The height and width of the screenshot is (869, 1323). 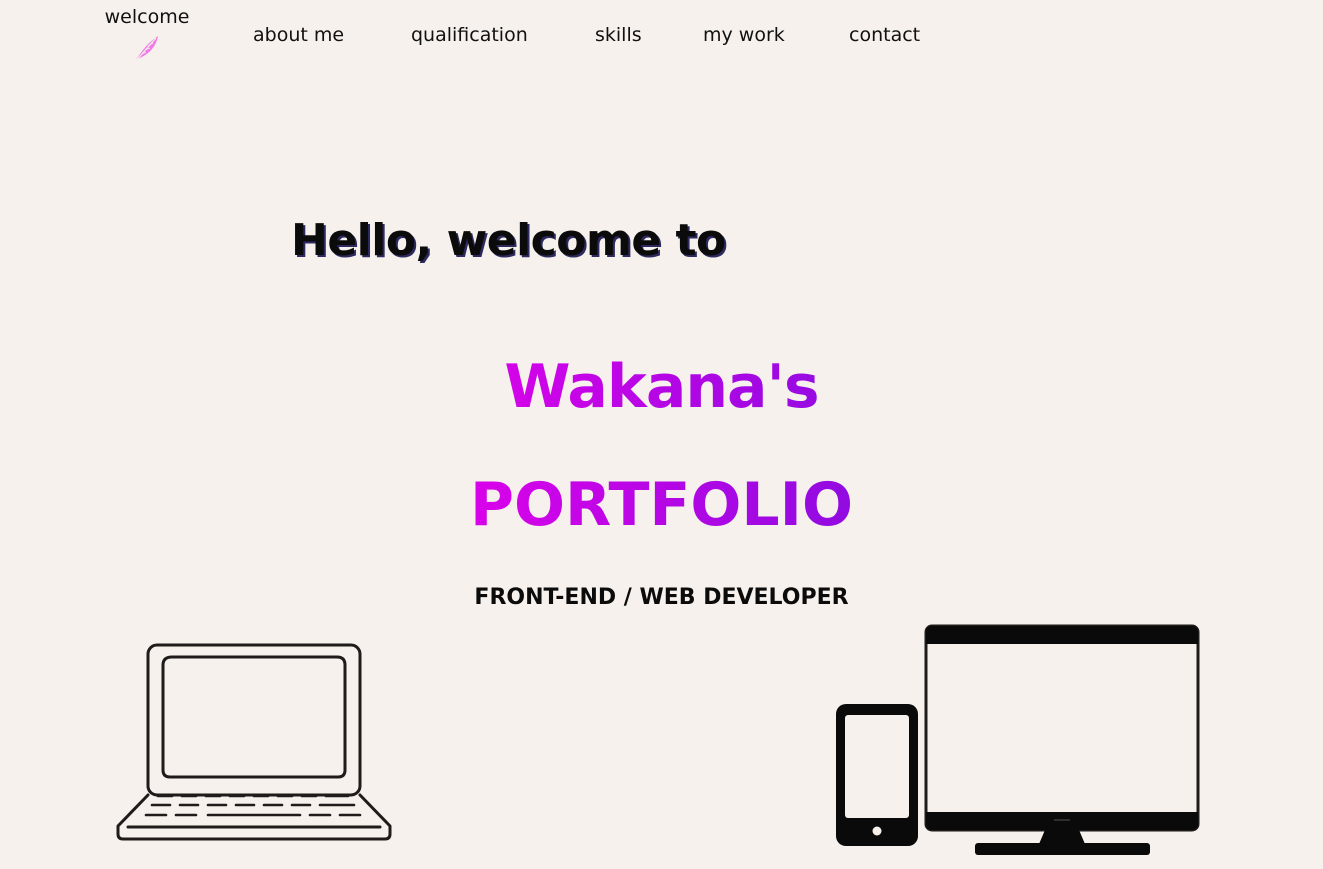 I want to click on hero-name: Wakana's, so click(x=661, y=387).